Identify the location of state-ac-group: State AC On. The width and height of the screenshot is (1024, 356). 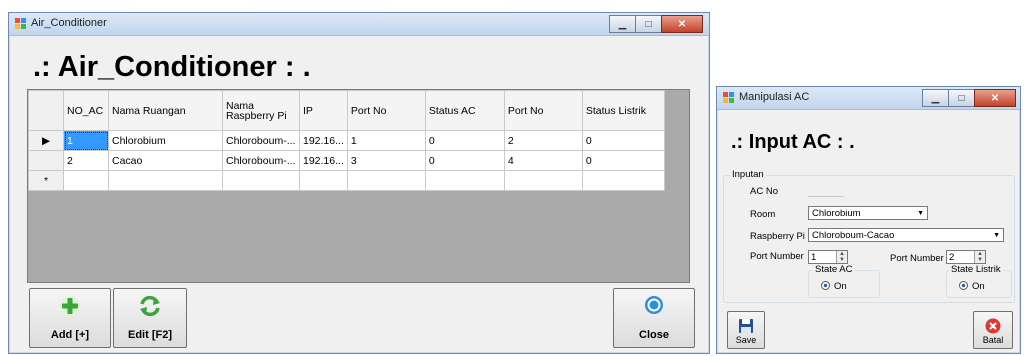
(844, 281).